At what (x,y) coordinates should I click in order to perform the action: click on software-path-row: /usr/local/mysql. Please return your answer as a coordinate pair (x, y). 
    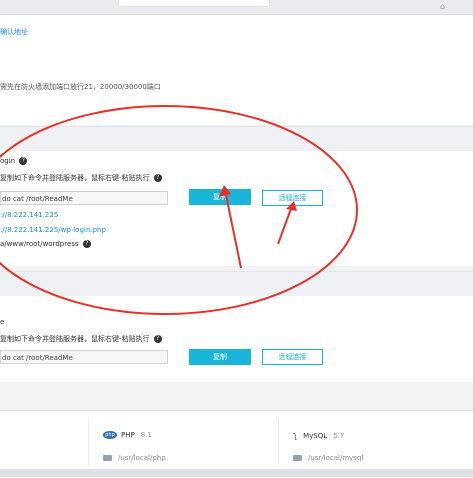
    Looking at the image, I should click on (328, 458).